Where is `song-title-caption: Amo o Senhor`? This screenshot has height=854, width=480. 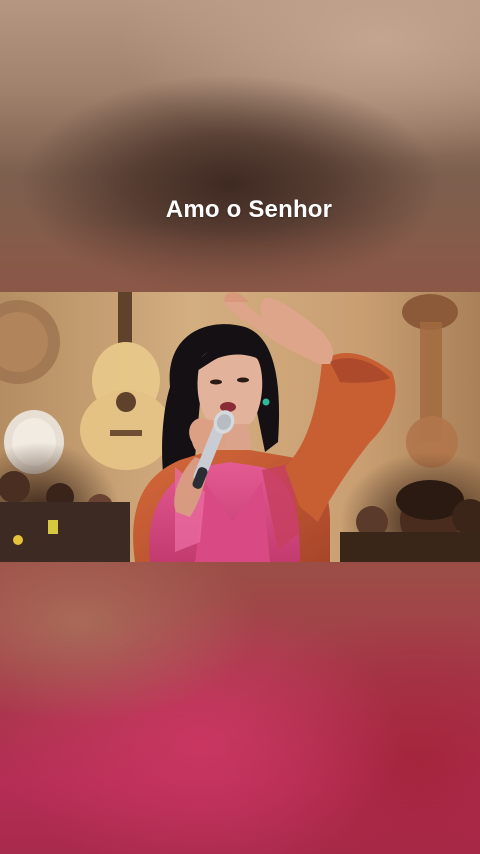 song-title-caption: Amo o Senhor is located at coordinates (240, 210).